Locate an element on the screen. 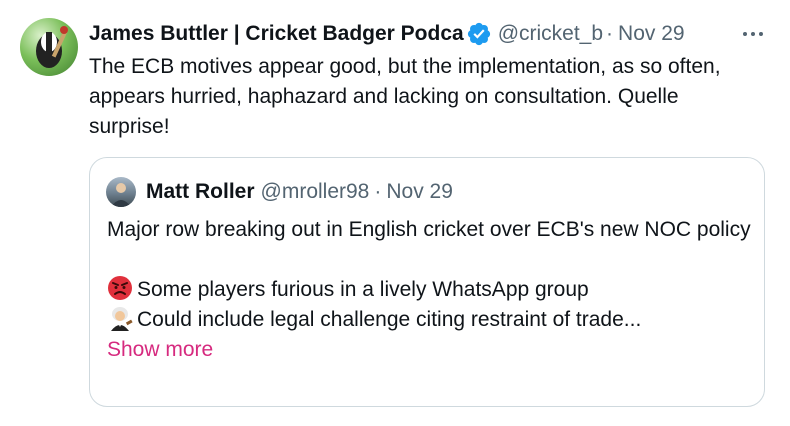  quoted-author-name: Matt Roller is located at coordinates (200, 192).